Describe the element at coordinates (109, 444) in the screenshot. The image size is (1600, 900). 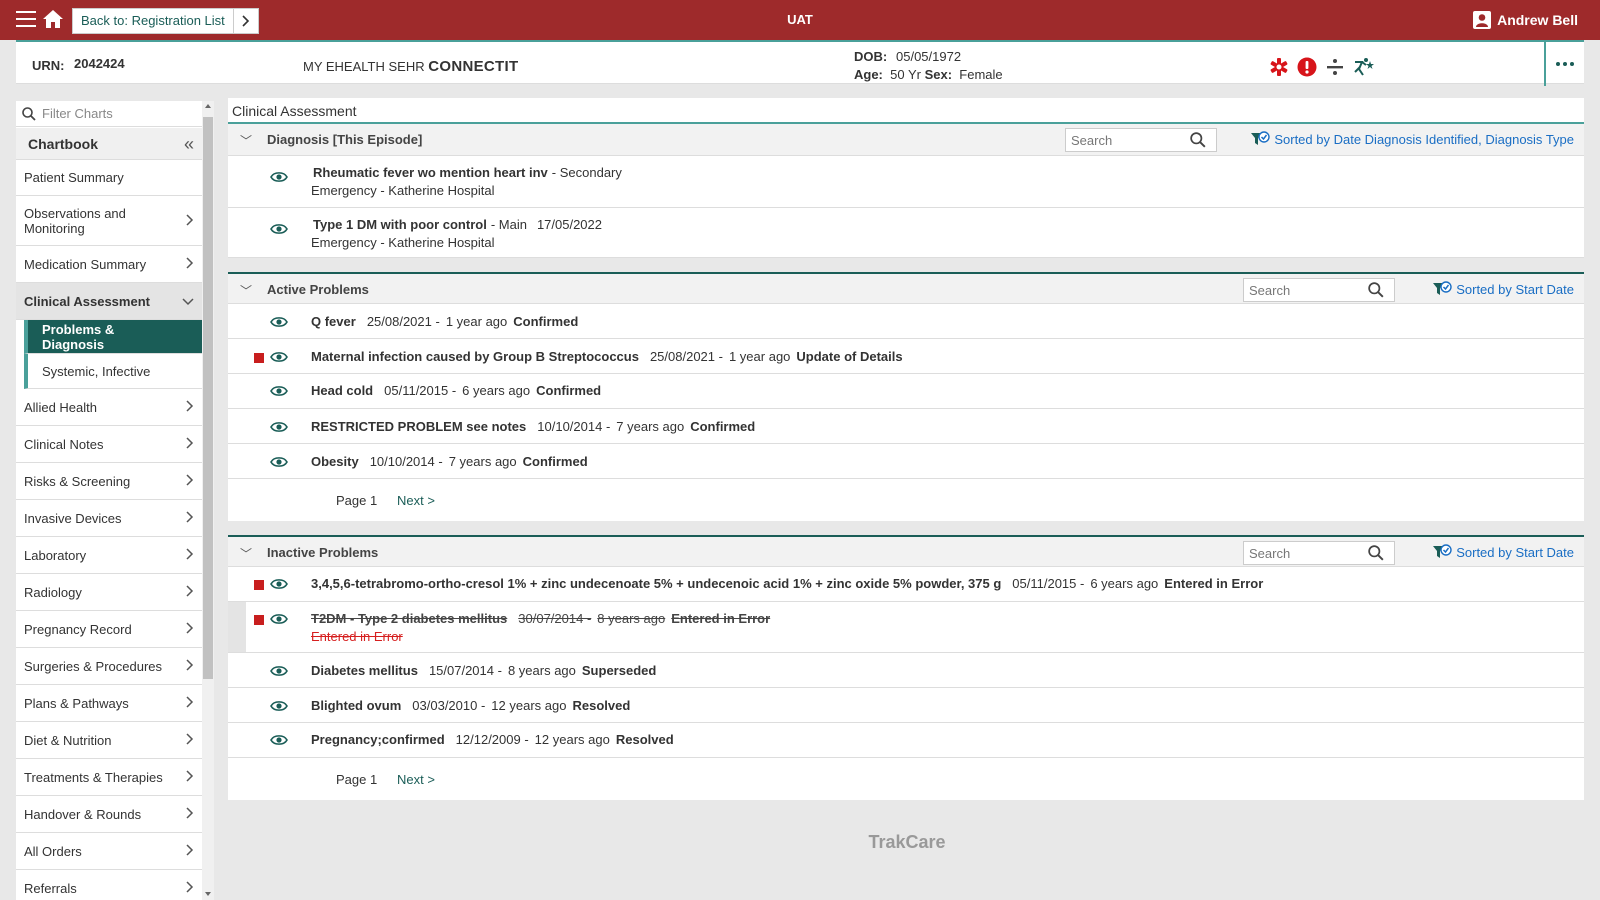
I see `sidebar-item-clinical-notes: Clinical Notes` at that location.